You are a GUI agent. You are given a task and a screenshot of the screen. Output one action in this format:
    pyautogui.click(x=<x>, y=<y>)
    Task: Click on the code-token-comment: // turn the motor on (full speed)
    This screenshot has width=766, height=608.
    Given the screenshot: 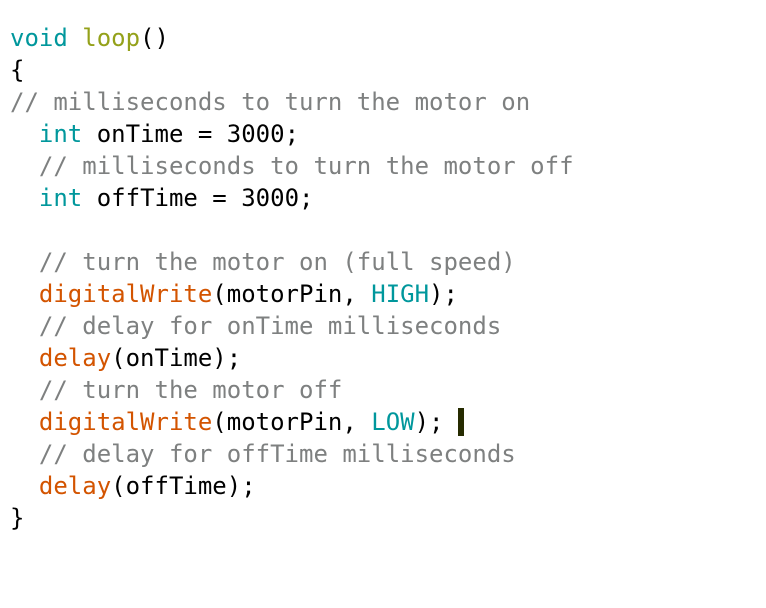 What is the action you would take?
    pyautogui.click(x=277, y=262)
    